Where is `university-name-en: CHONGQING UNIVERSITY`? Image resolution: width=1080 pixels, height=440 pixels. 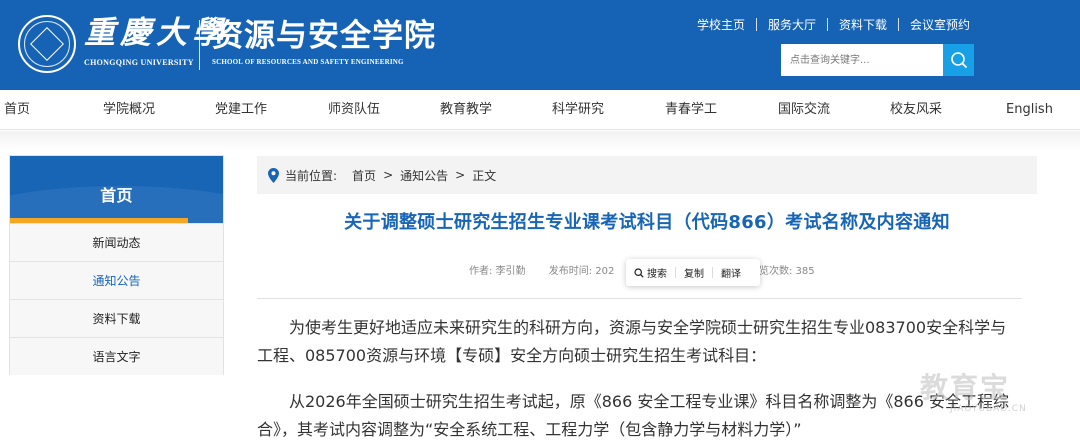
university-name-en: CHONGQING UNIVERSITY is located at coordinates (139, 62).